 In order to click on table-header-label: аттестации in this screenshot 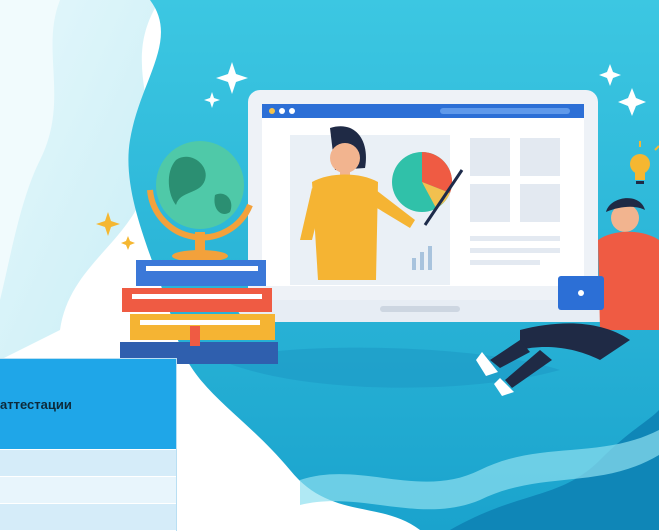, I will do `click(36, 404)`.